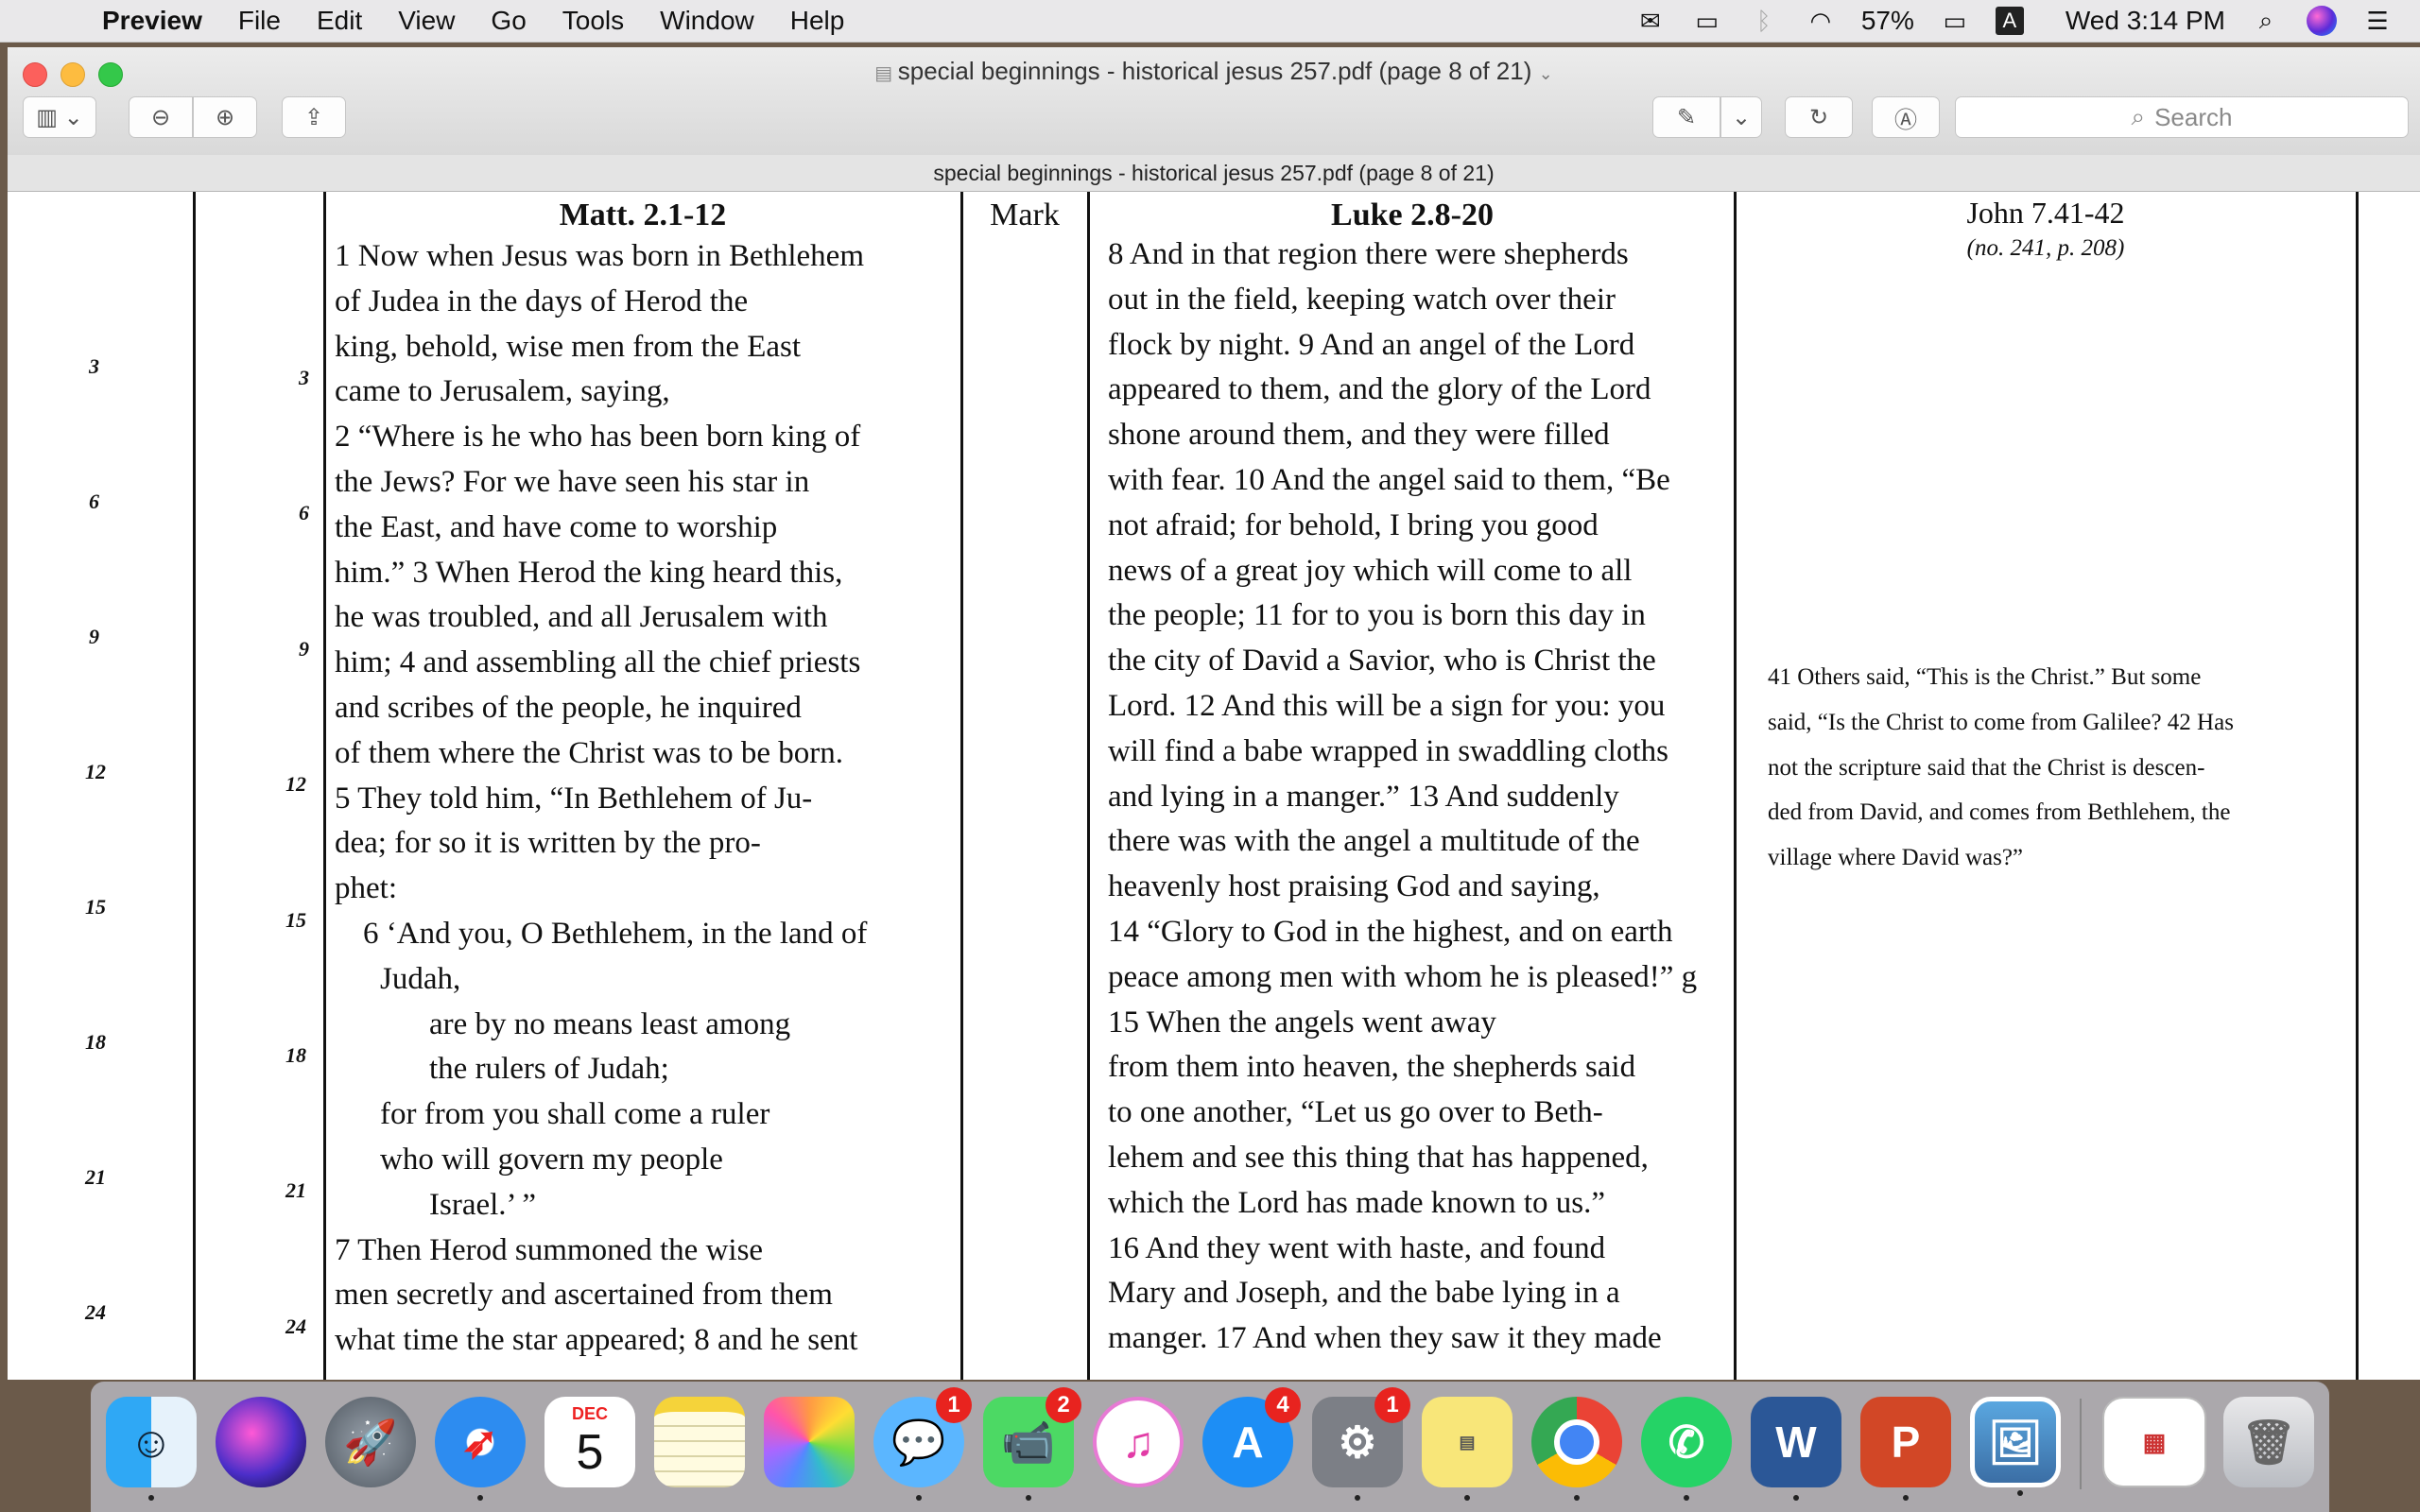 The height and width of the screenshot is (1512, 2420). I want to click on markup-toolbar-button: ✎, so click(1686, 117).